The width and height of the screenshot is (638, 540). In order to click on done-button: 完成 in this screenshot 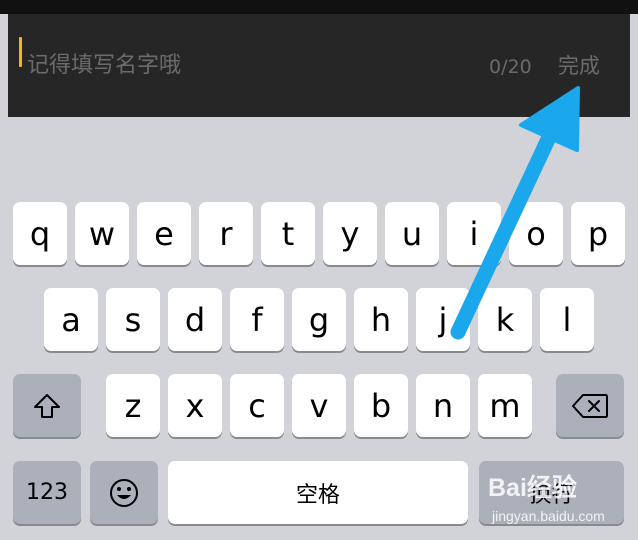, I will do `click(579, 66)`.